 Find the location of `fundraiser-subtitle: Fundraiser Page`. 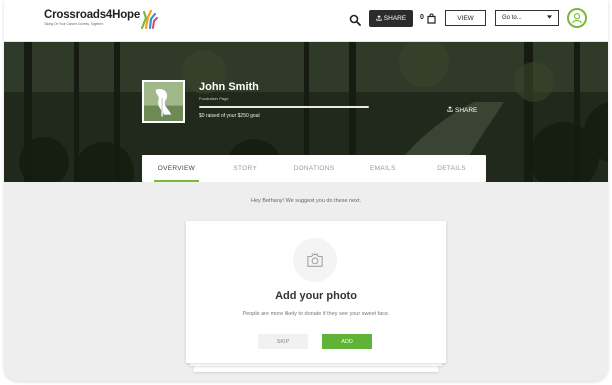

fundraiser-subtitle: Fundraiser Page is located at coordinates (214, 98).